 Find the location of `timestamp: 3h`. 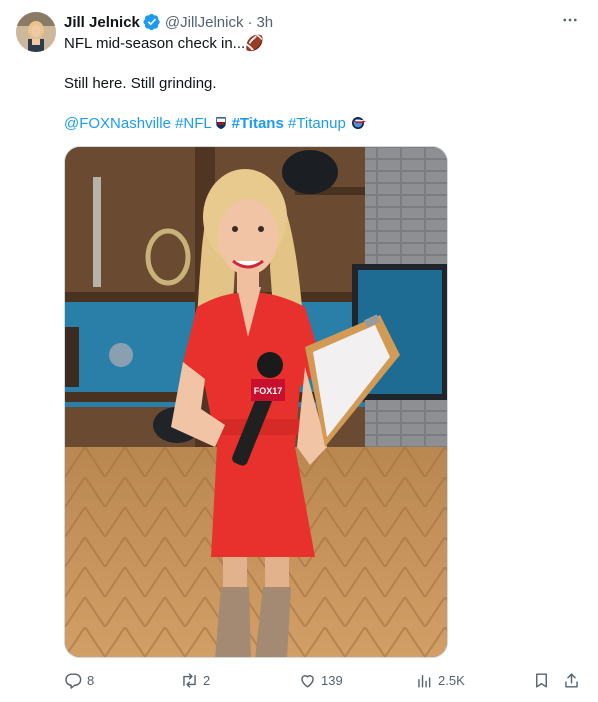

timestamp: 3h is located at coordinates (264, 22).